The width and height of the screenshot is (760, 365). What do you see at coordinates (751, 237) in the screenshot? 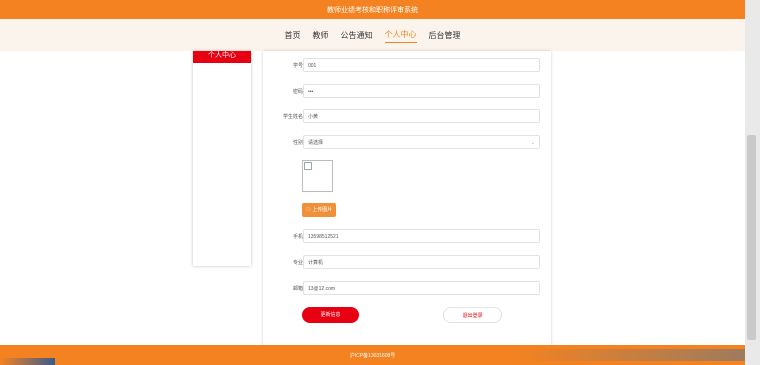
I see `scrollbar-thumb` at bounding box center [751, 237].